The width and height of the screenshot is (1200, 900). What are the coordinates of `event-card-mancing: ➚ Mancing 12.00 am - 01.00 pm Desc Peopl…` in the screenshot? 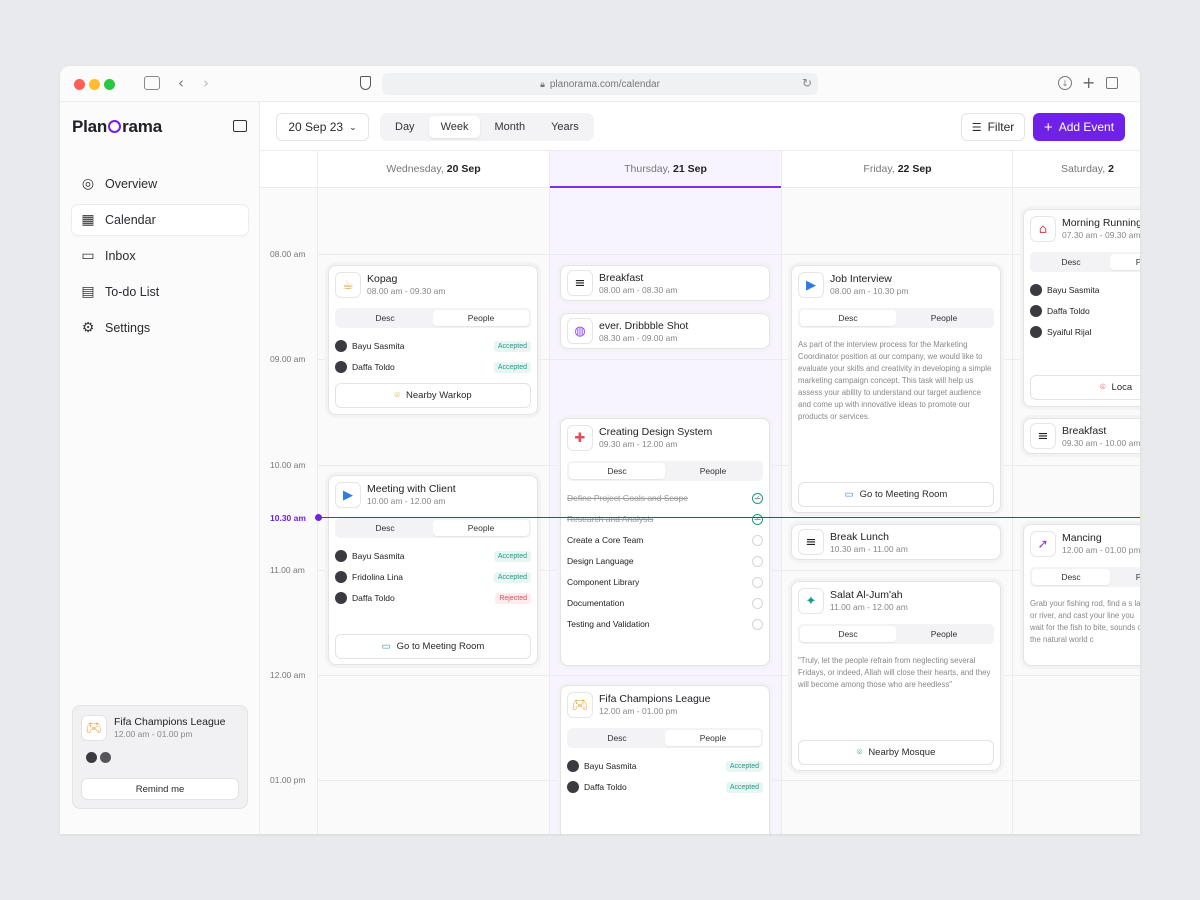 It's located at (1081, 595).